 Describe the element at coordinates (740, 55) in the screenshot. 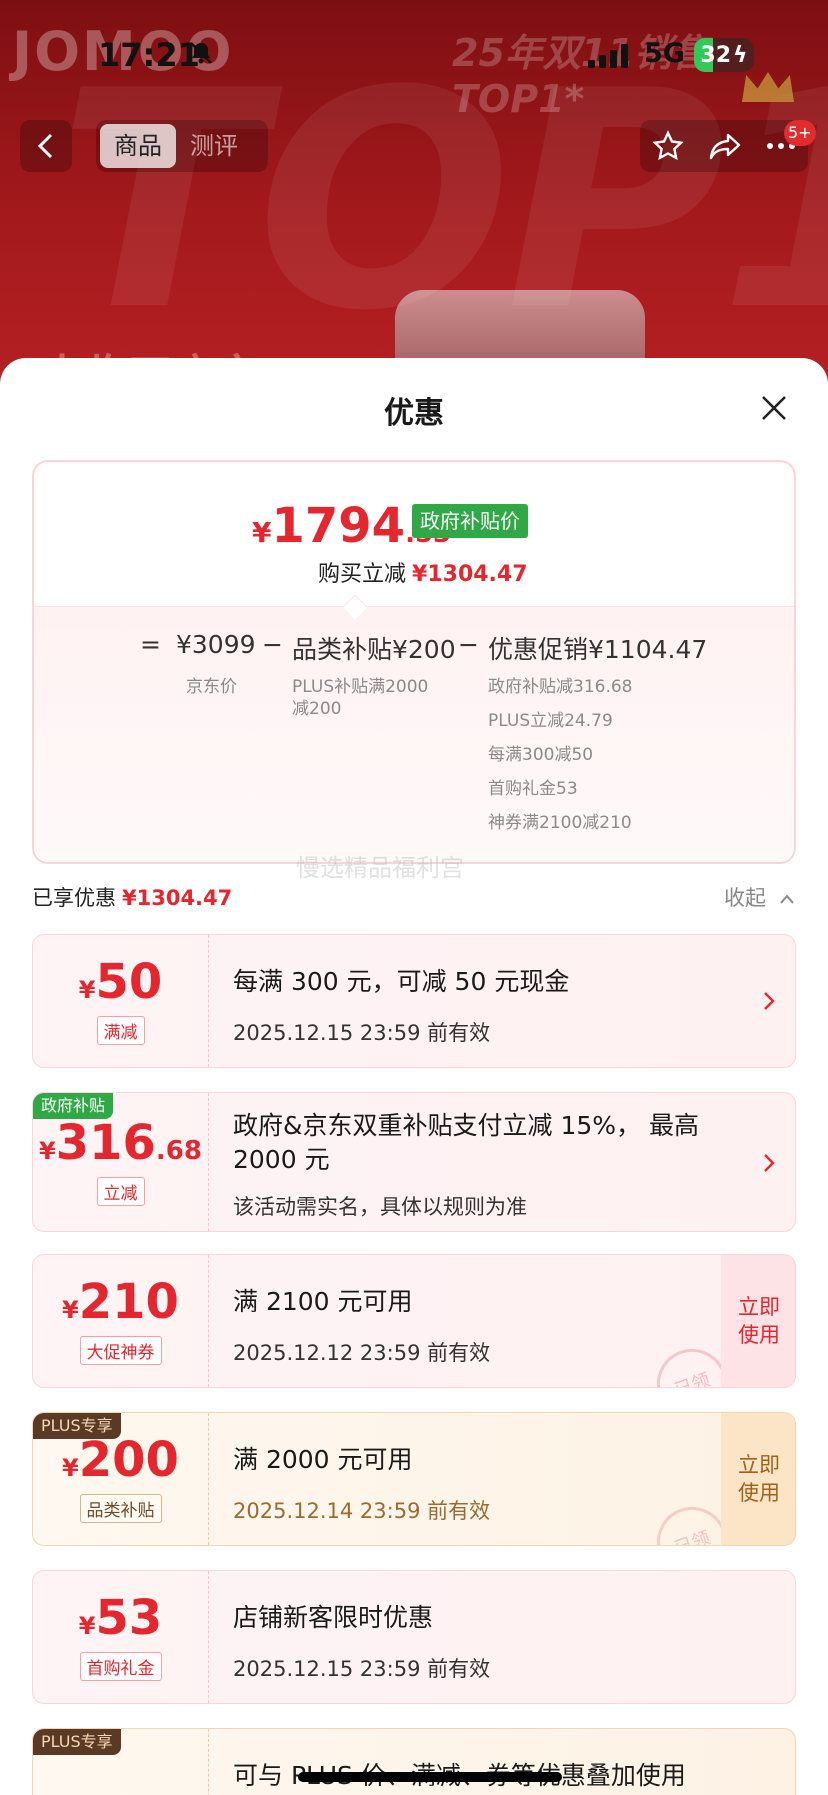

I see `charging-bolt-icon: ϟ` at that location.